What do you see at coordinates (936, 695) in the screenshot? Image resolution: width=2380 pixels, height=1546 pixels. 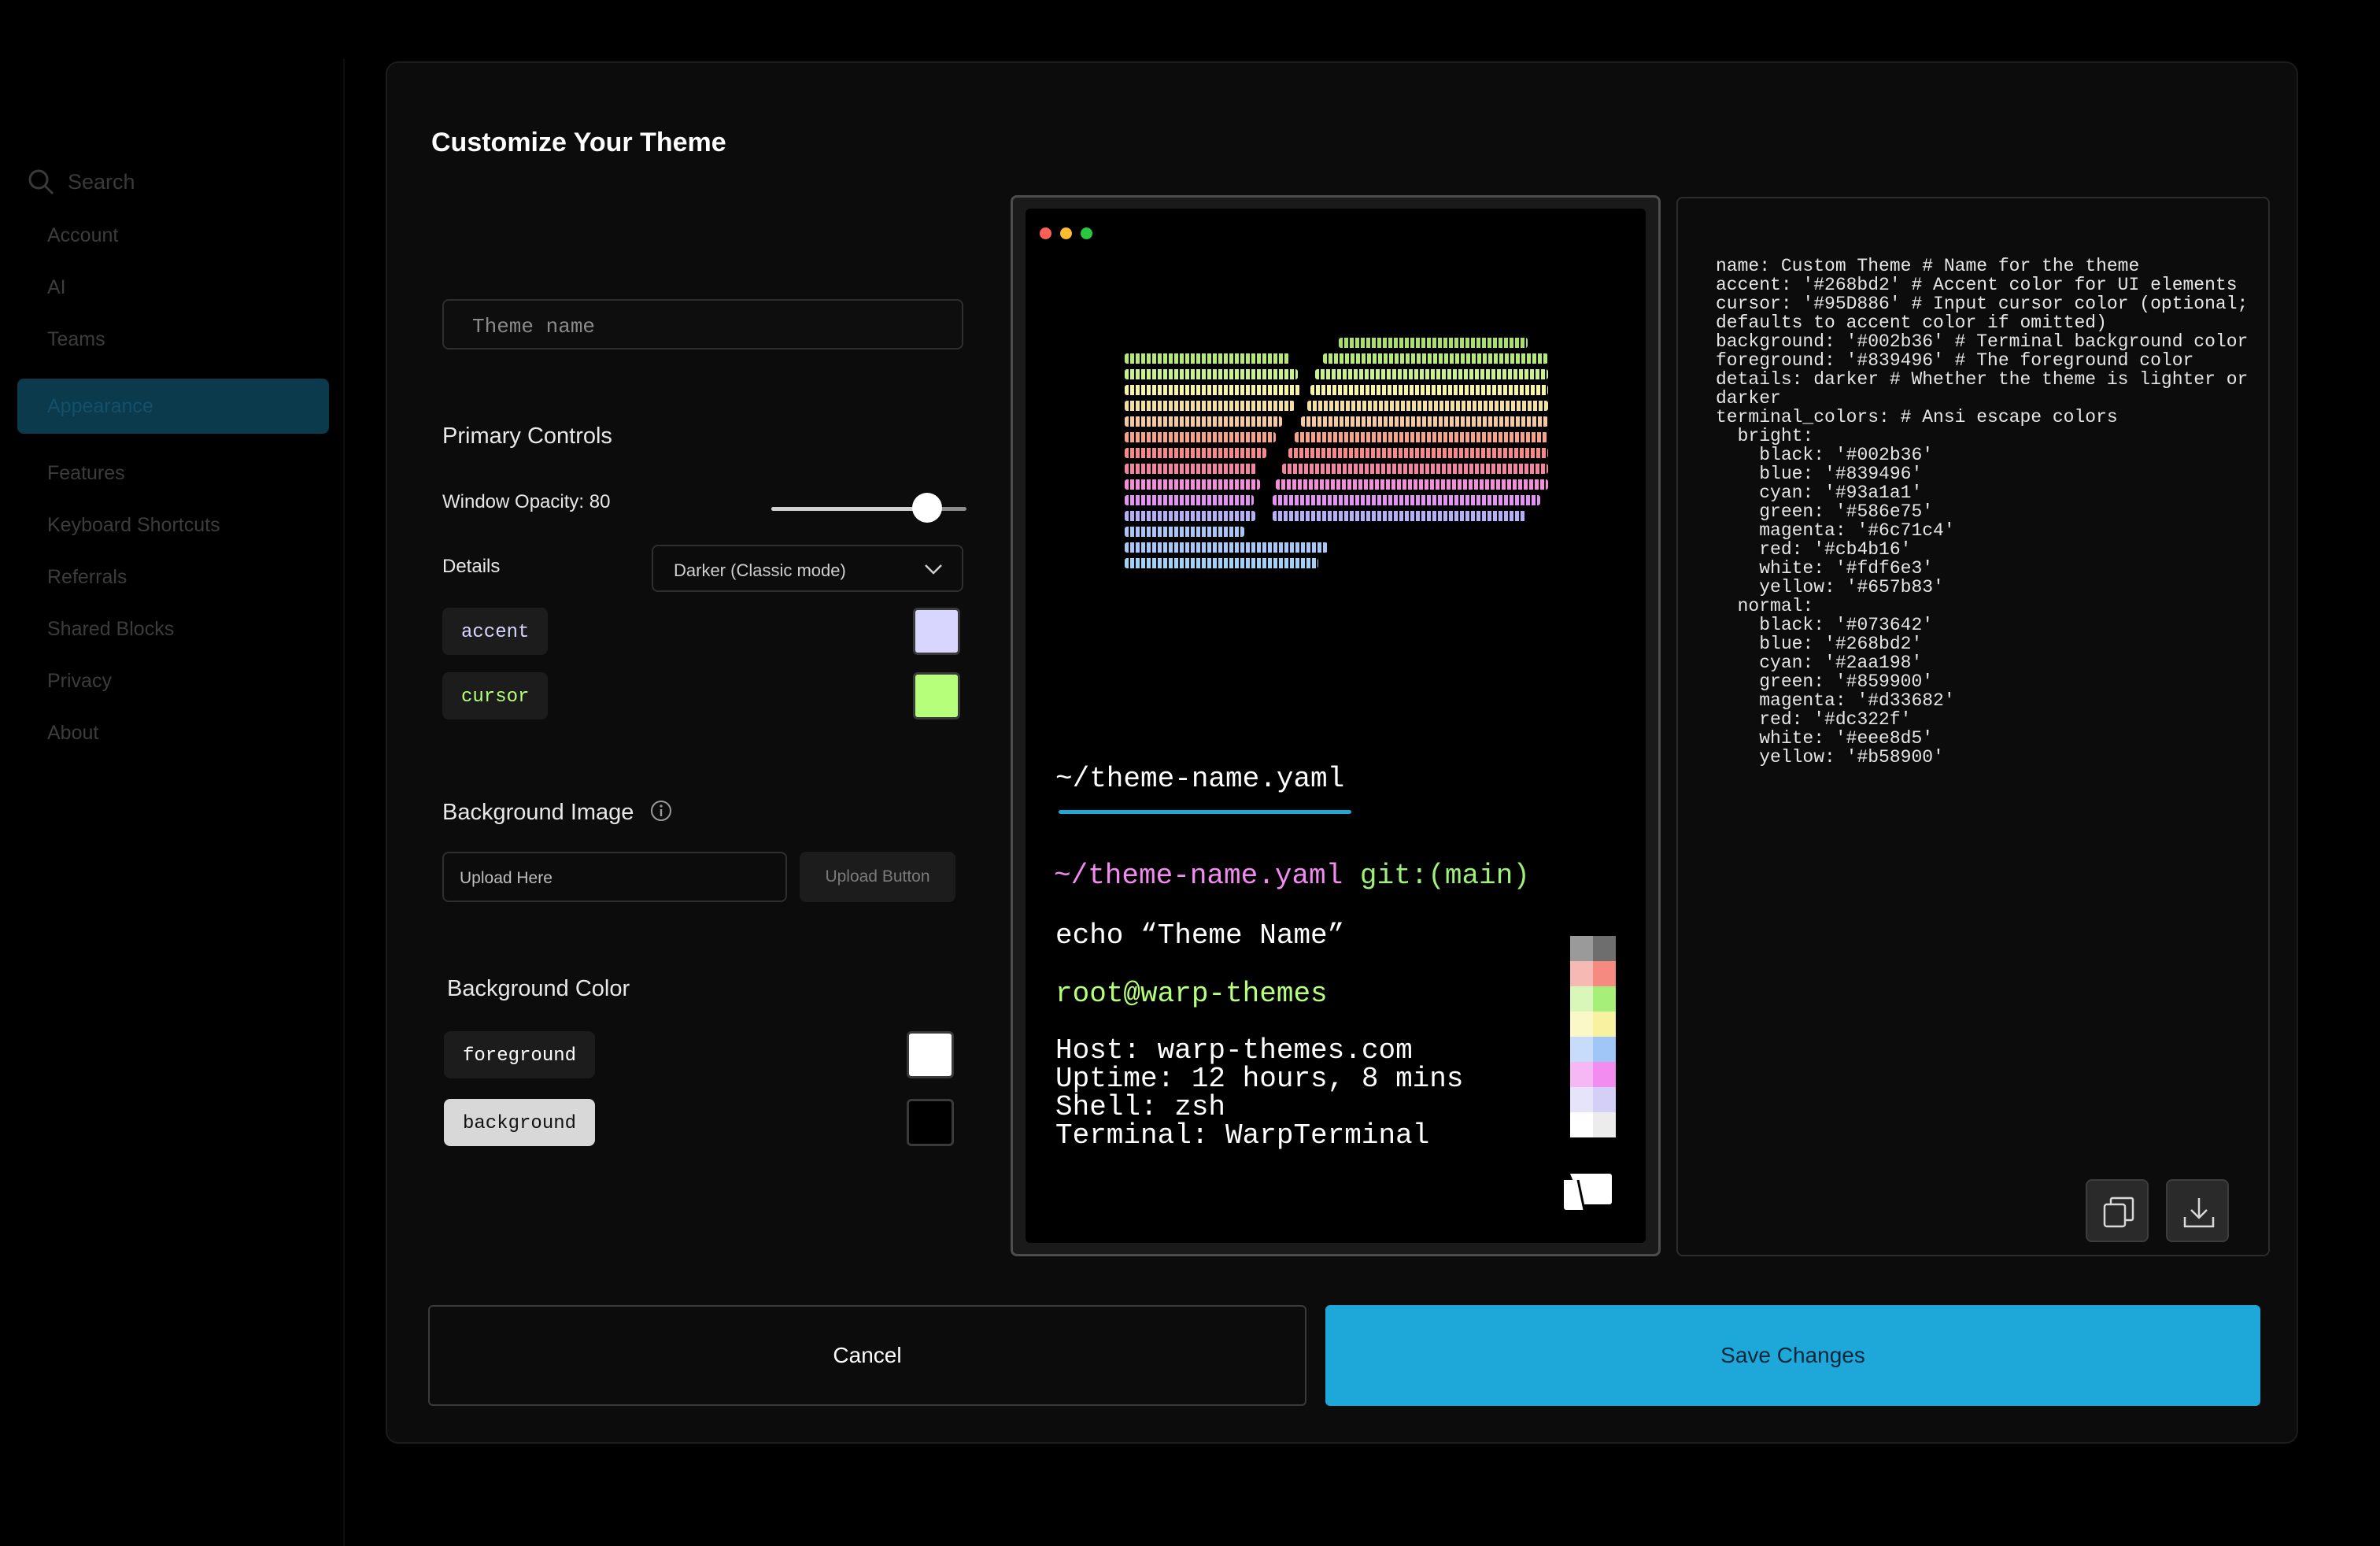 I see `cursor-color-swatch` at bounding box center [936, 695].